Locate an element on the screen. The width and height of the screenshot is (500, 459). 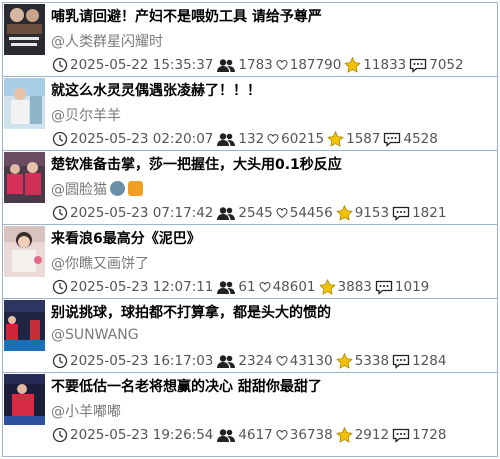
post-stars-count: 3883 is located at coordinates (354, 287).